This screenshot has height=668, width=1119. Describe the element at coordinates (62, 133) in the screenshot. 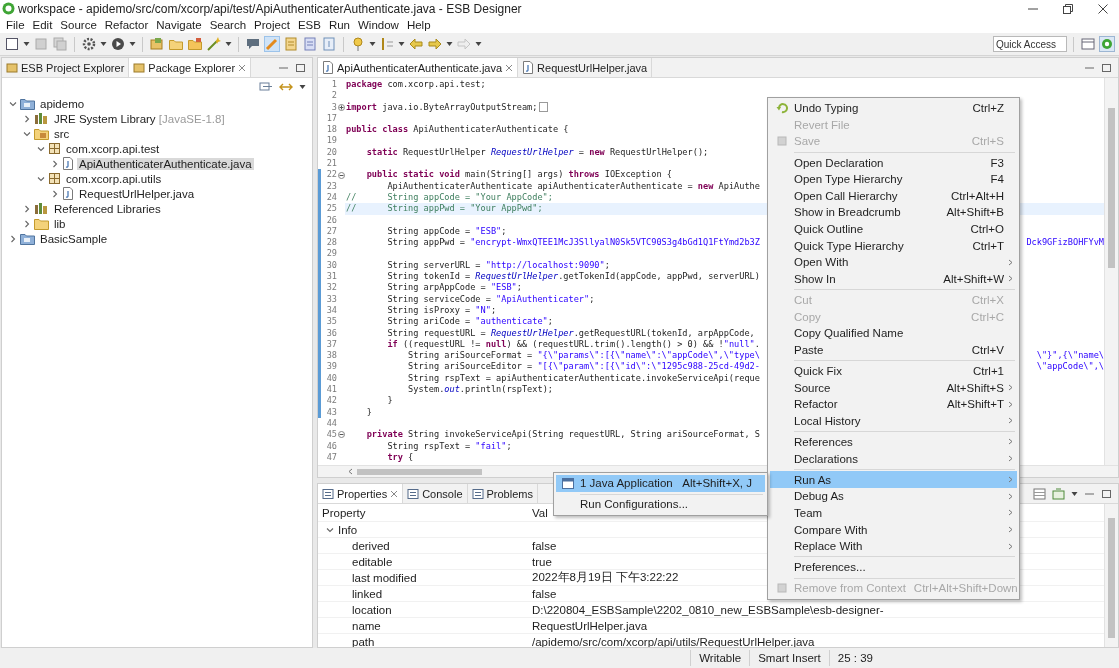

I see `tree-item: src` at that location.